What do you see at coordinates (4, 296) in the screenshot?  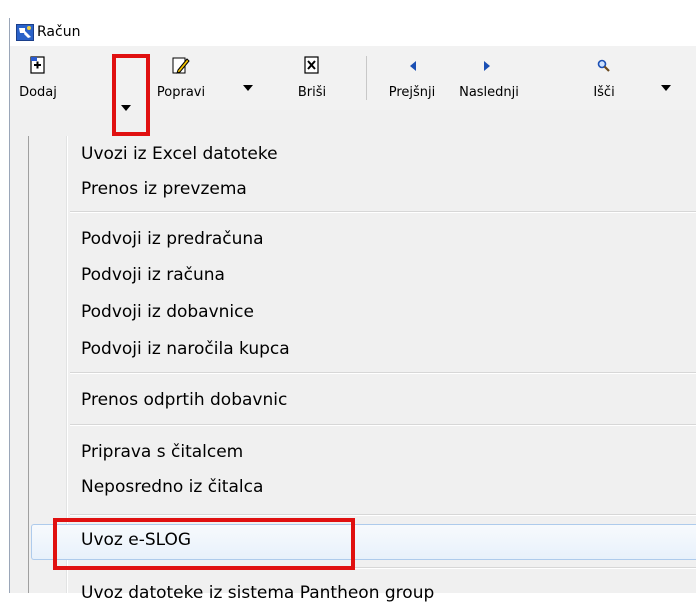 I see `desktop-edge` at bounding box center [4, 296].